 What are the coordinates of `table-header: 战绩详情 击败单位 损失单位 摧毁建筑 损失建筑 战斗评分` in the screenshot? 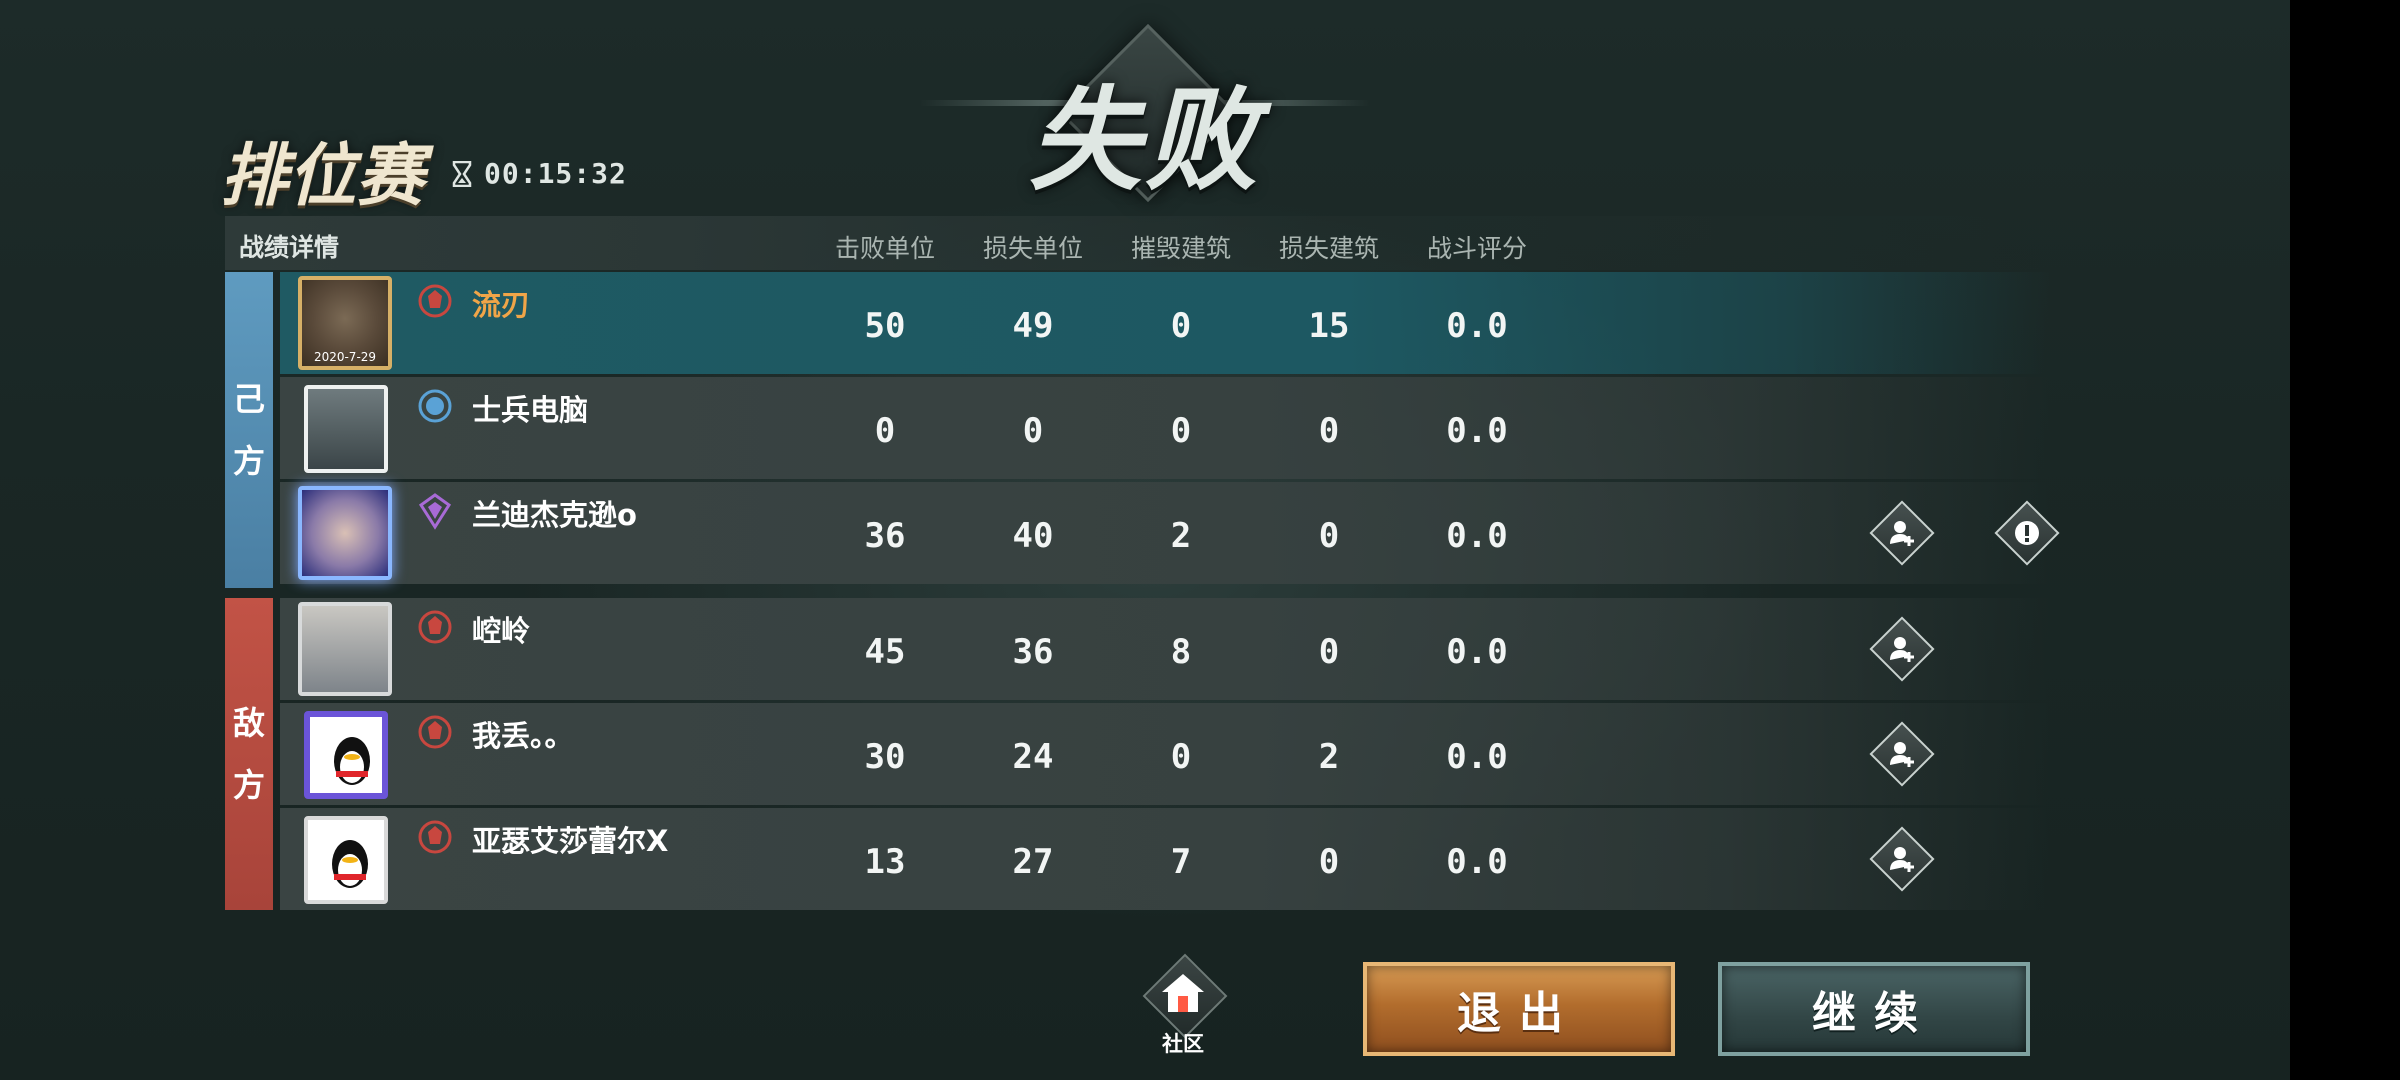 It's located at (1135, 243).